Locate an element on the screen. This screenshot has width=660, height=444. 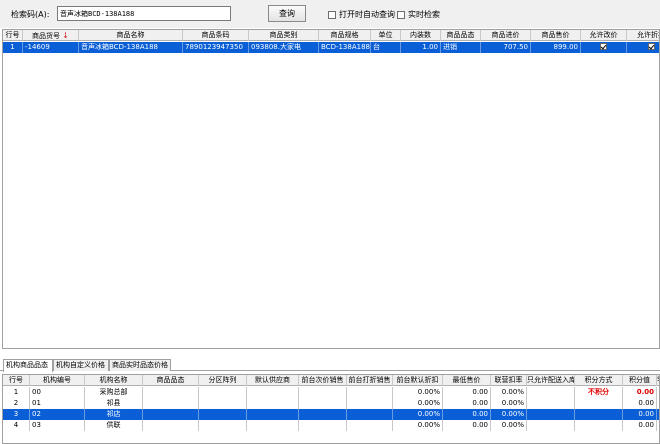
col-header-code: 商品货号 ↓ is located at coordinates (51, 35).